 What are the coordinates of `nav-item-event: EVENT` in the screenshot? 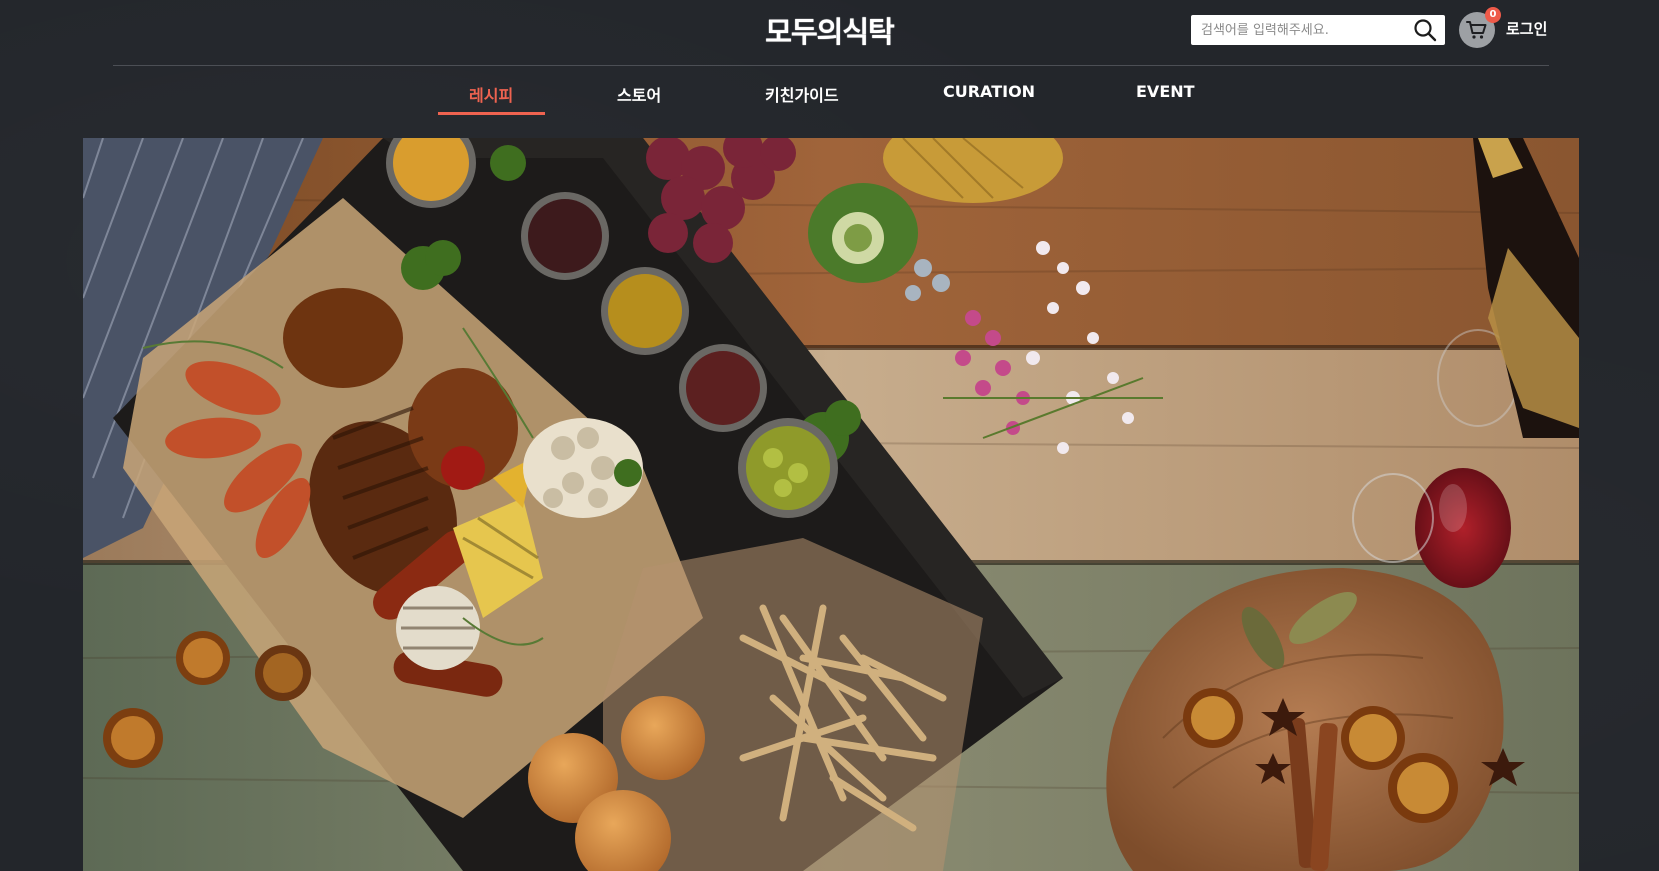 It's located at (1165, 91).